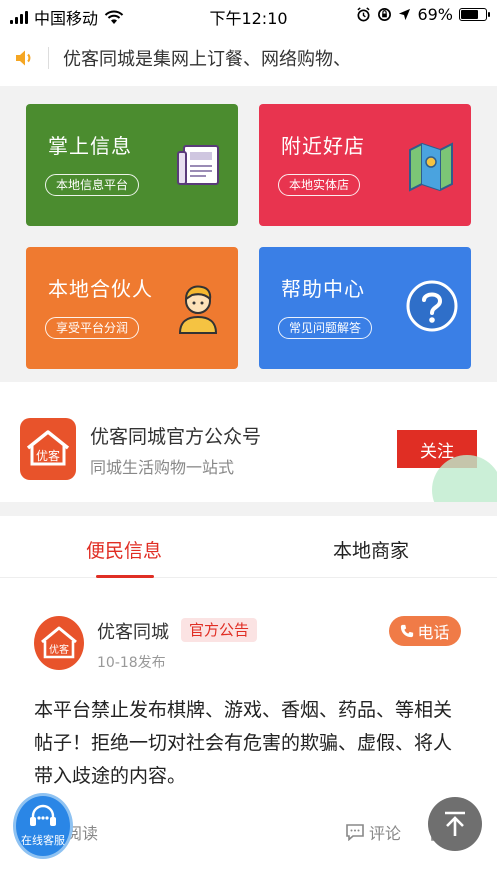 This screenshot has width=497, height=883. Describe the element at coordinates (100, 289) in the screenshot. I see `card-title: 本地合伙人` at that location.